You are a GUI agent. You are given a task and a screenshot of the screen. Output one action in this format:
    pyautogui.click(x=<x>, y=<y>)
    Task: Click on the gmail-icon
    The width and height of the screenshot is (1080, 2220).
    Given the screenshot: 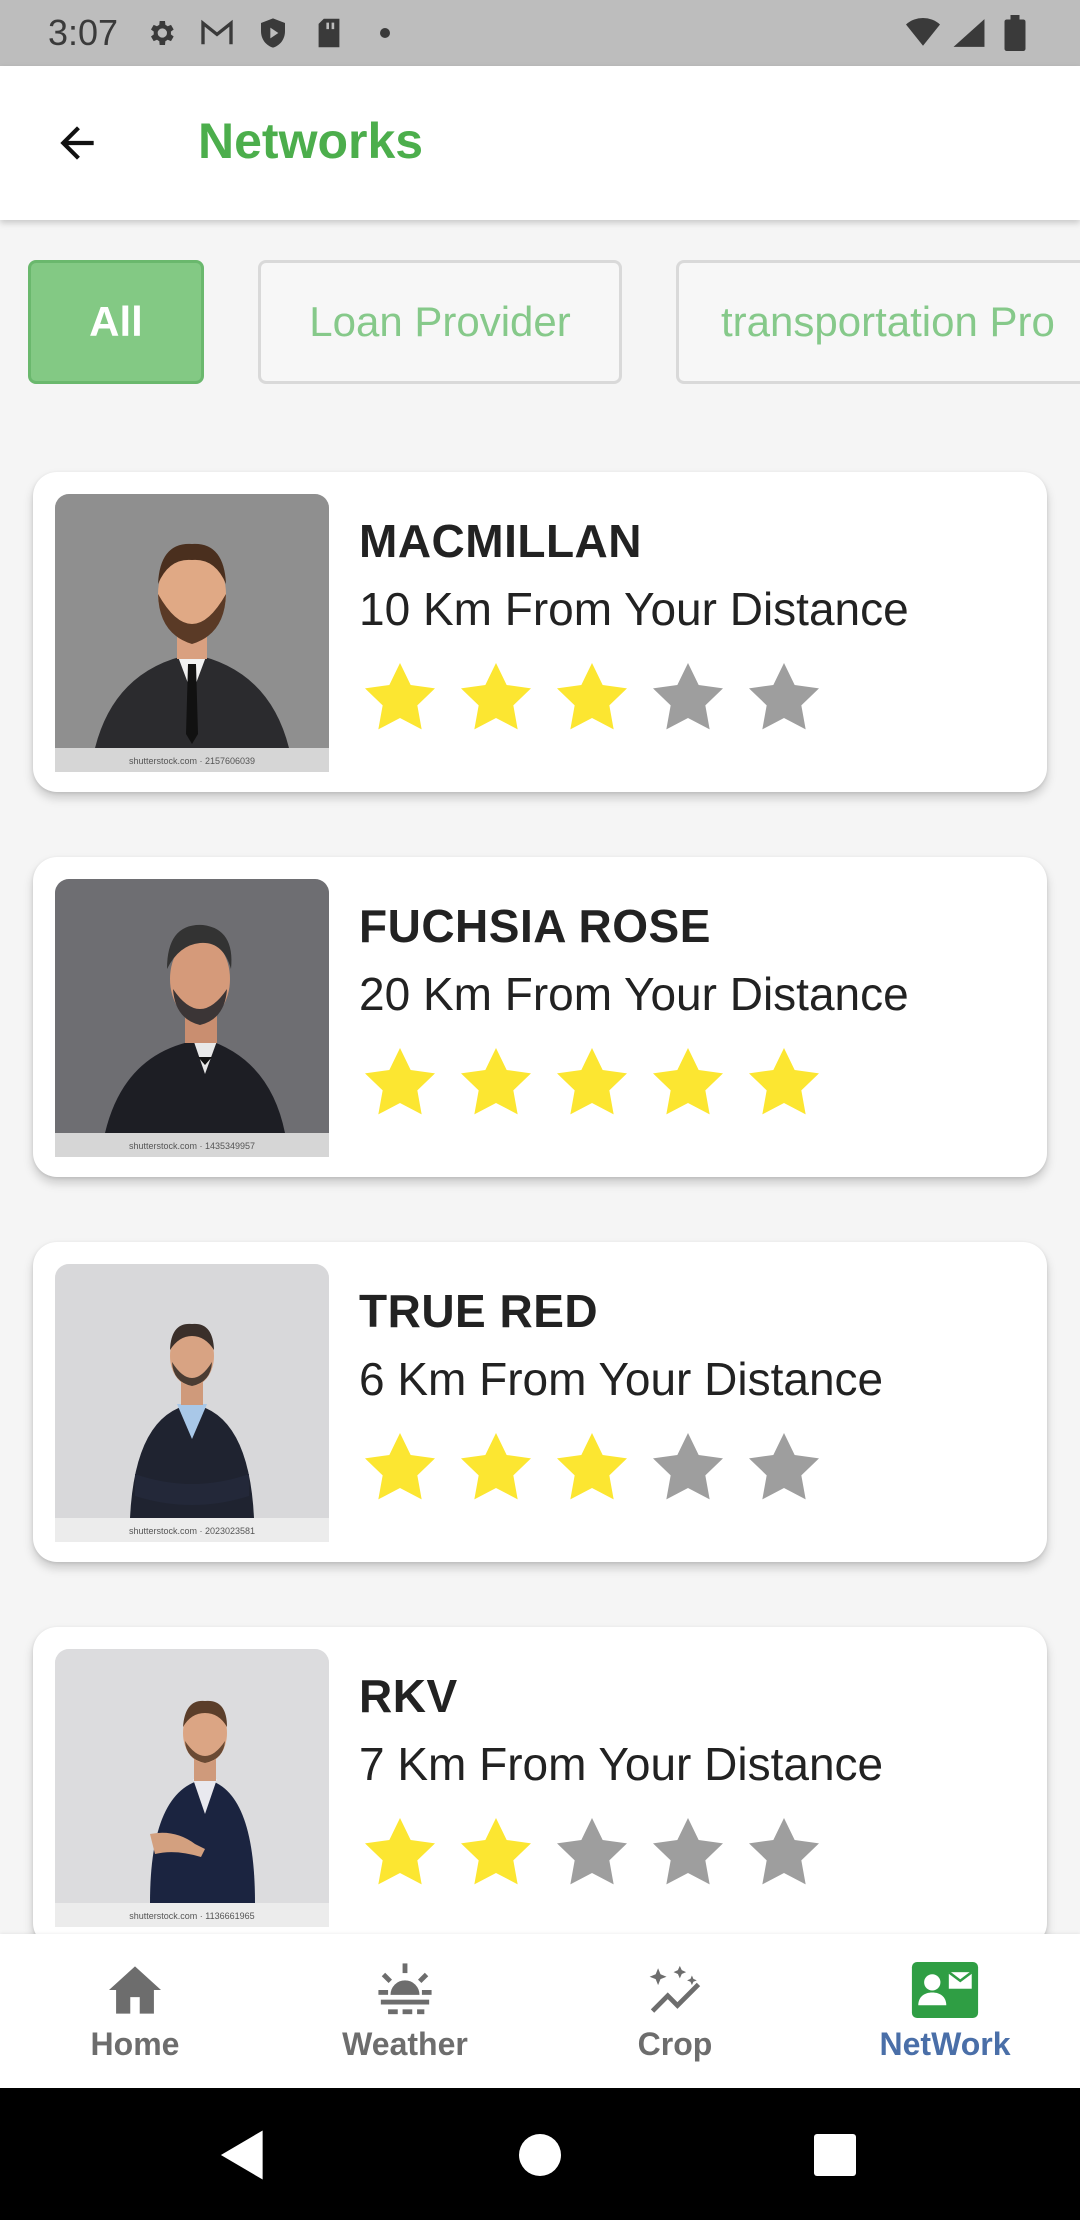 What is the action you would take?
    pyautogui.click(x=217, y=33)
    